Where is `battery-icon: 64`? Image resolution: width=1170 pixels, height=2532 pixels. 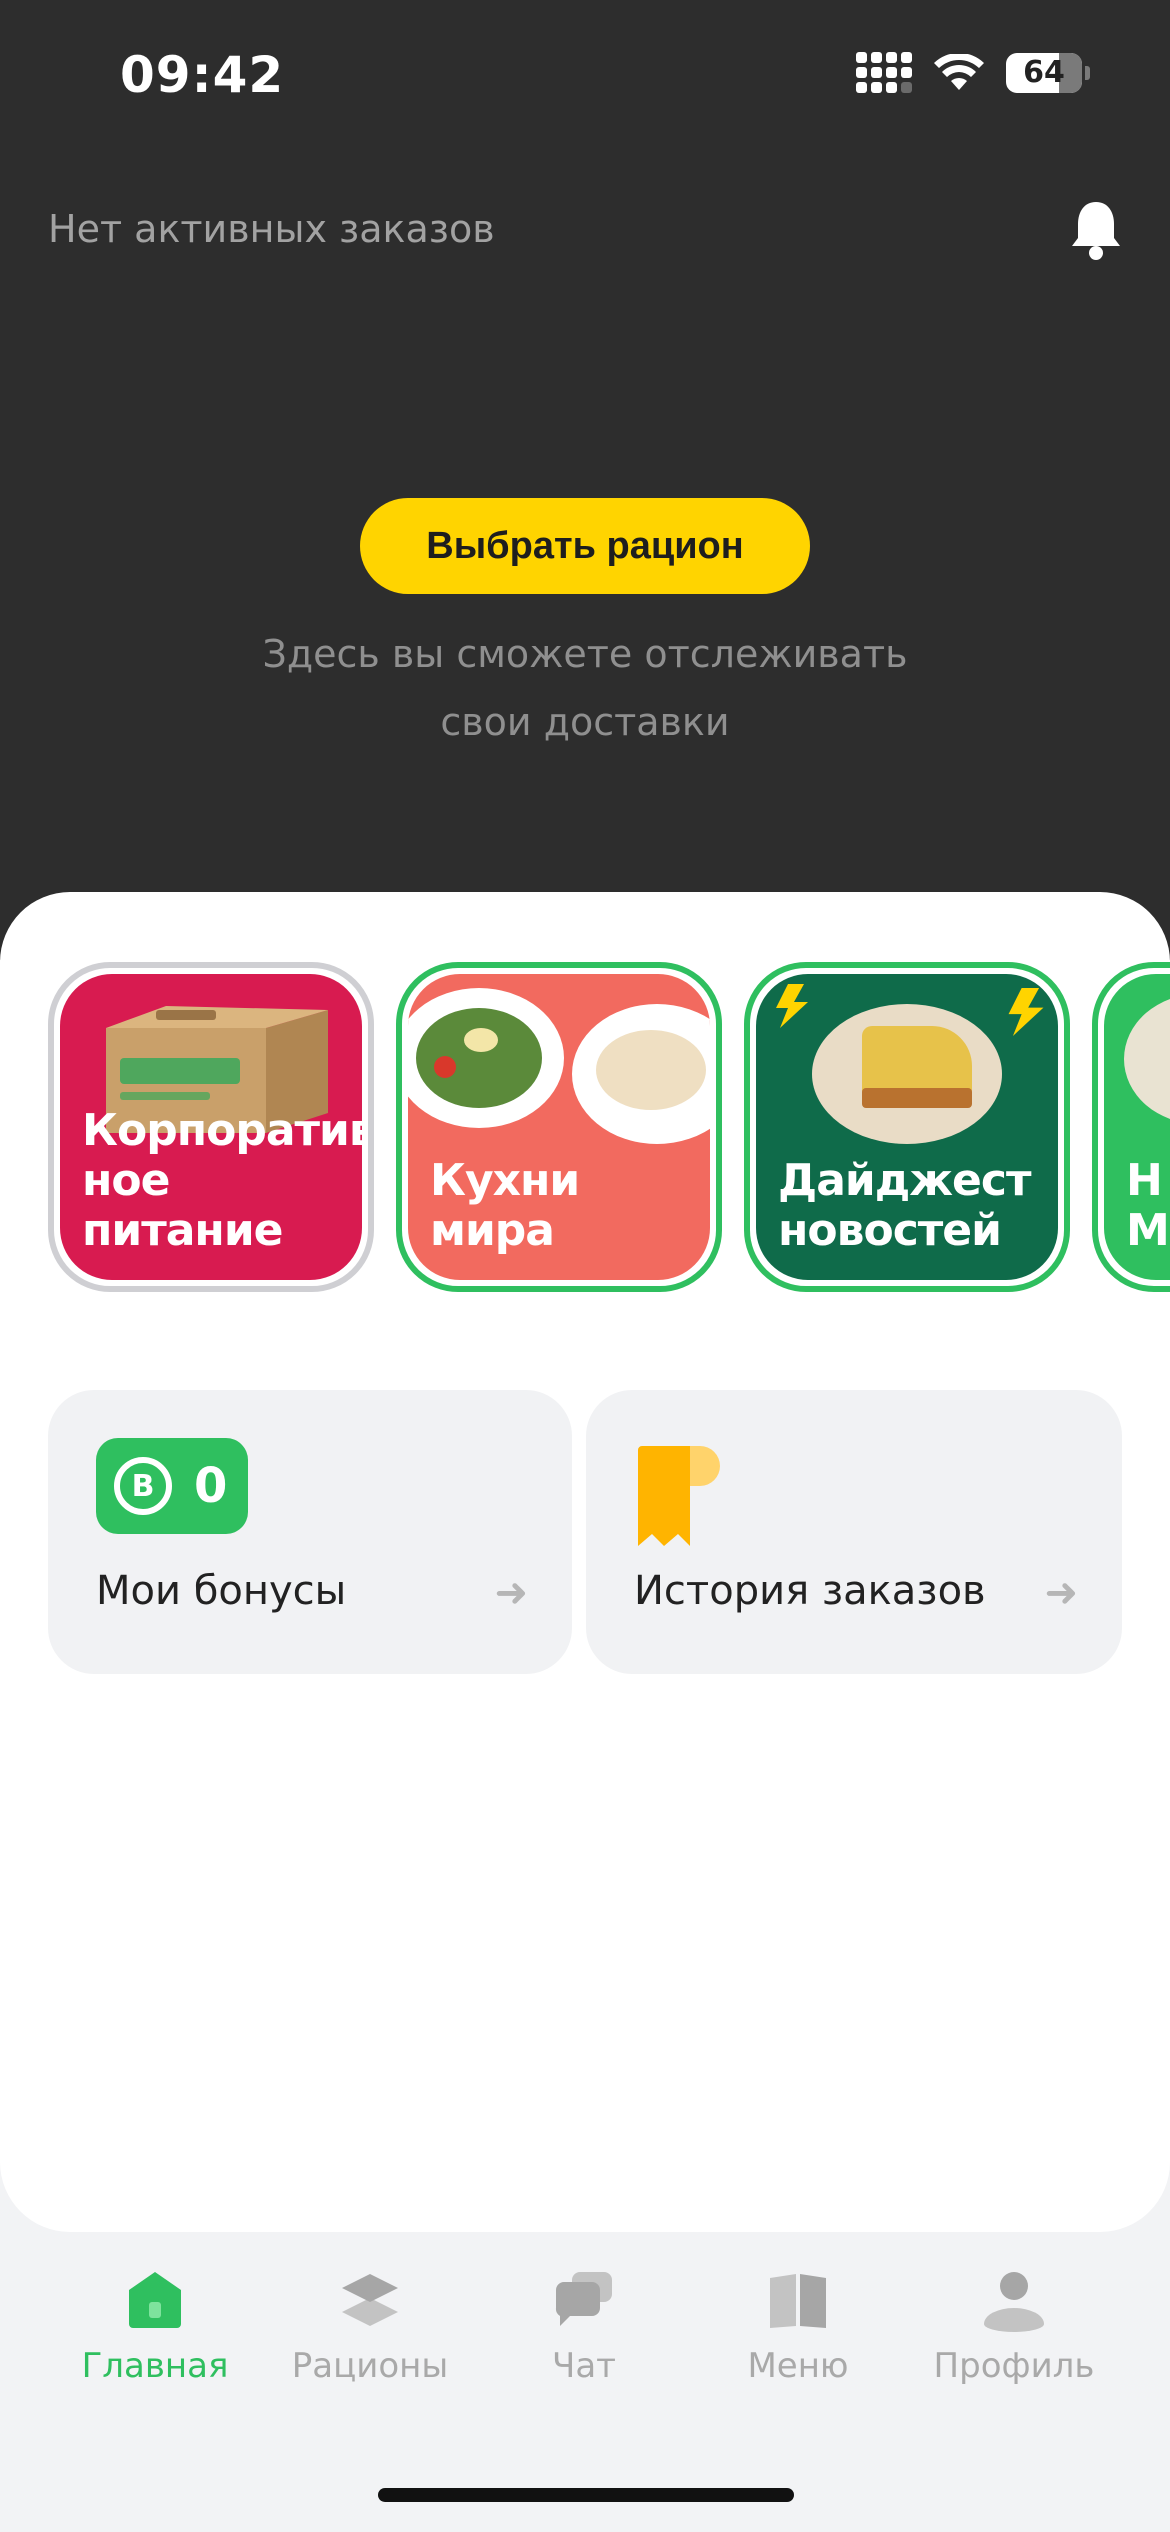
battery-icon: 64 is located at coordinates (1048, 72).